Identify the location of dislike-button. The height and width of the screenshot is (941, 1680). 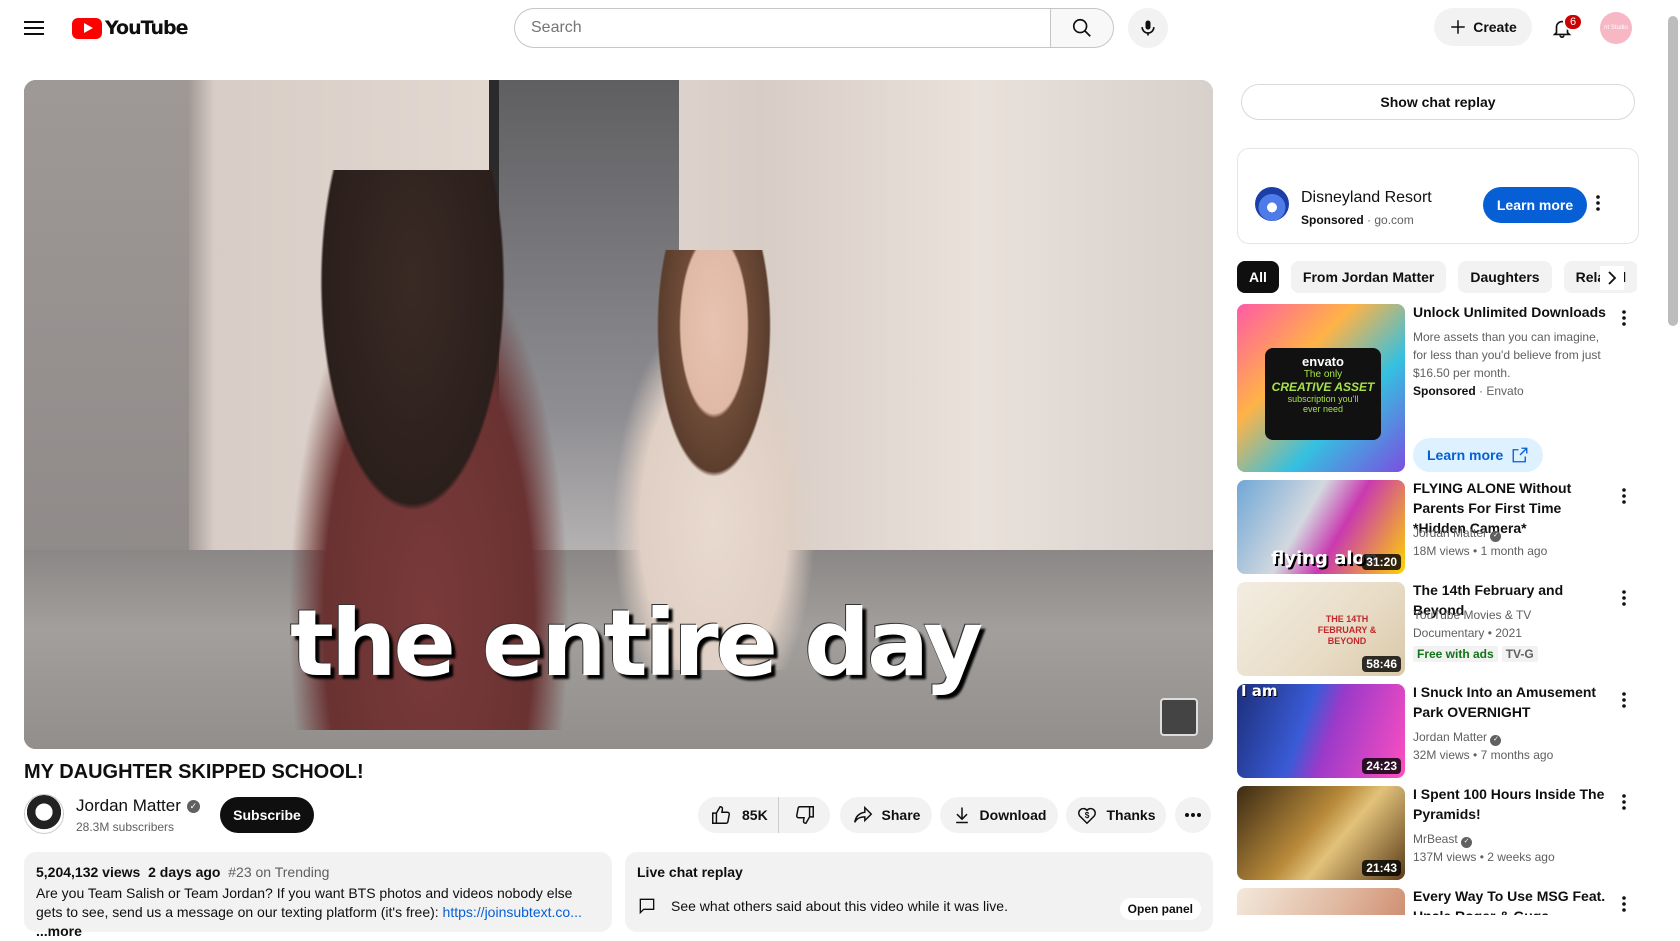
(804, 815).